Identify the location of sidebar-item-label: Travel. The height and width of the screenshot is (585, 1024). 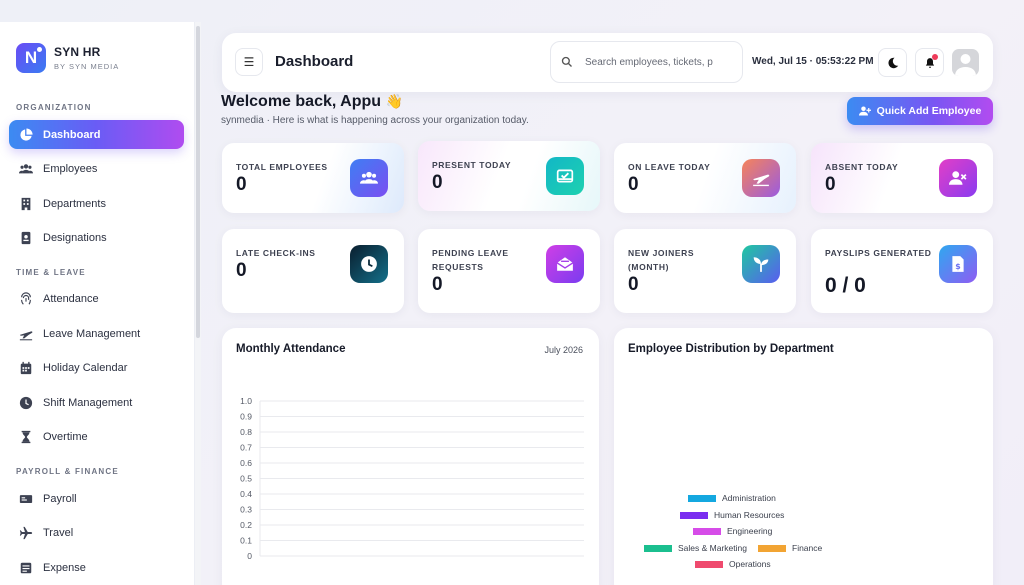
(58, 532).